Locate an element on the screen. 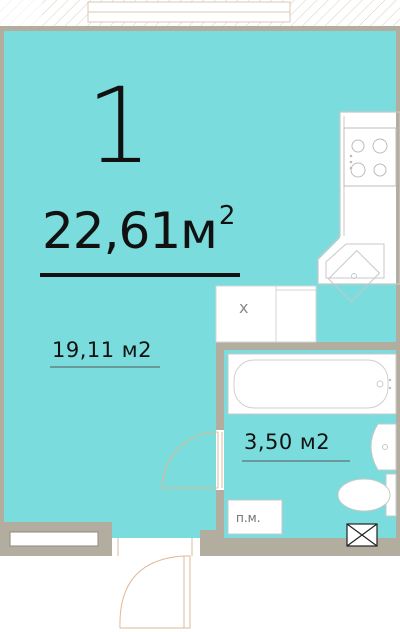 The width and height of the screenshot is (400, 632). wall-bath-top is located at coordinates (308, 346).